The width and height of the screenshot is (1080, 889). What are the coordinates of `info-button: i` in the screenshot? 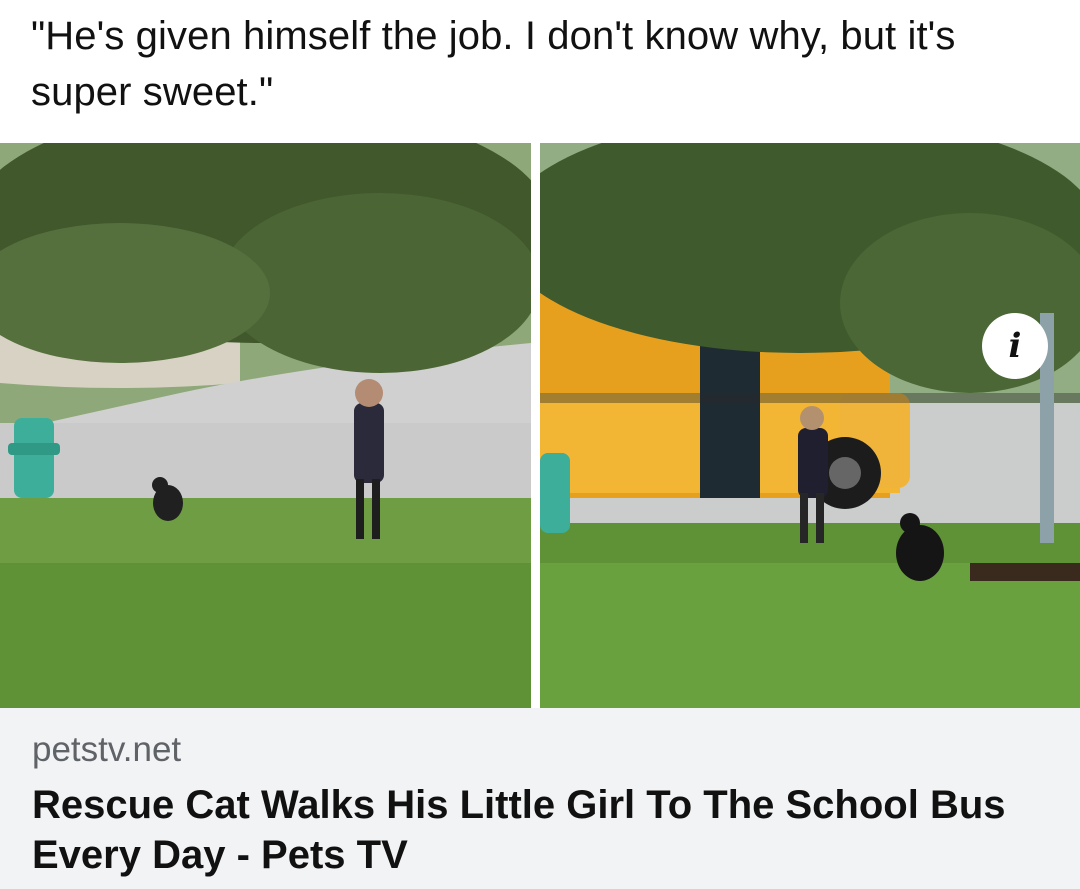 It's located at (1015, 346).